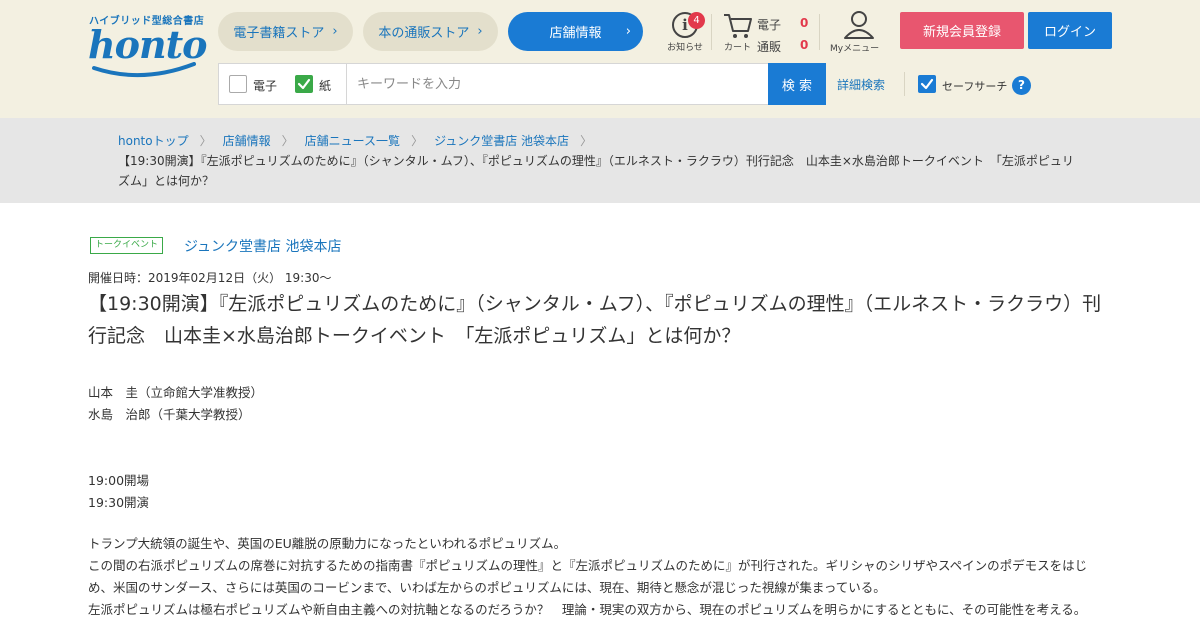 The height and width of the screenshot is (630, 1200). Describe the element at coordinates (147, 44) in the screenshot. I see `honto-logo: honto` at that location.